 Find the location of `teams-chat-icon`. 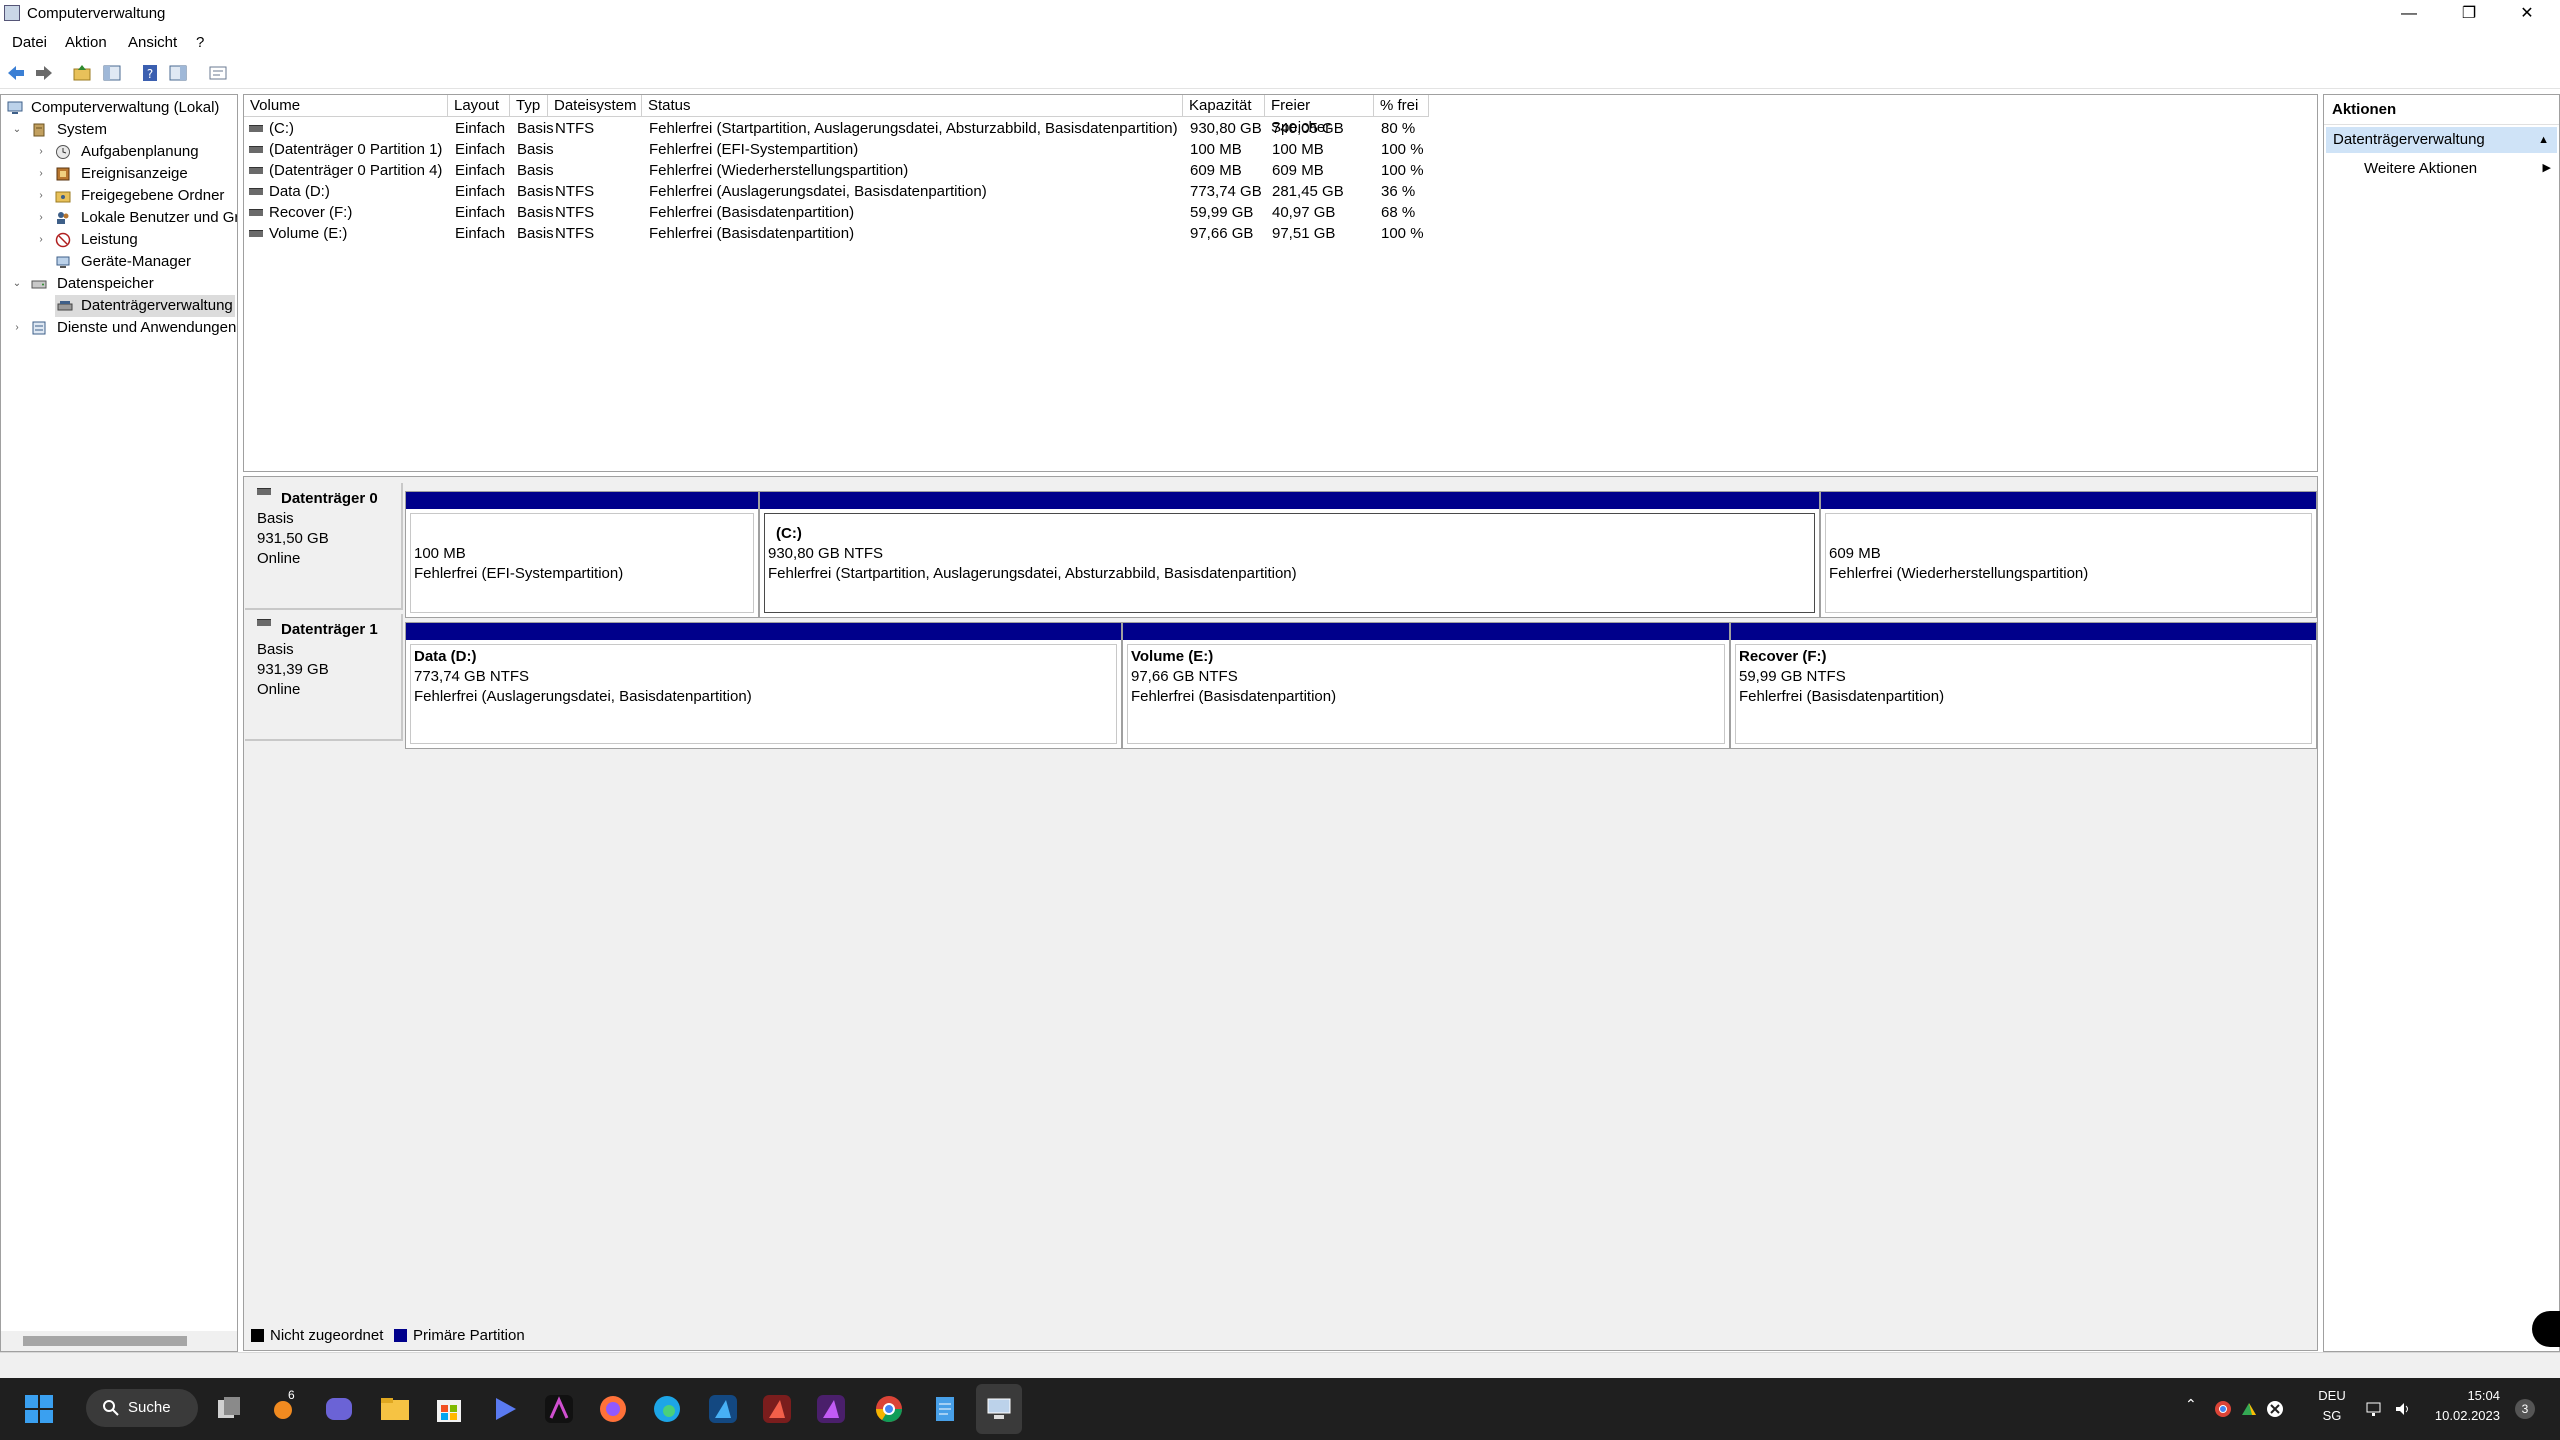

teams-chat-icon is located at coordinates (339, 1409).